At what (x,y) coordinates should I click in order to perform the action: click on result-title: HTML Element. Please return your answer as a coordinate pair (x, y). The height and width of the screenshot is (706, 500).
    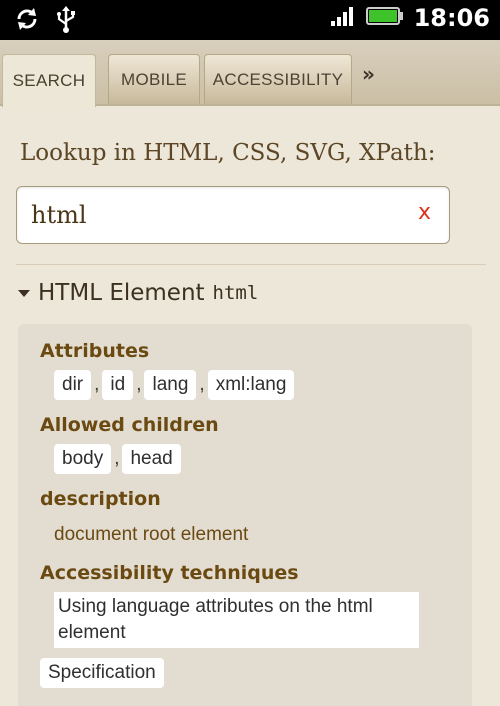
    Looking at the image, I should click on (121, 293).